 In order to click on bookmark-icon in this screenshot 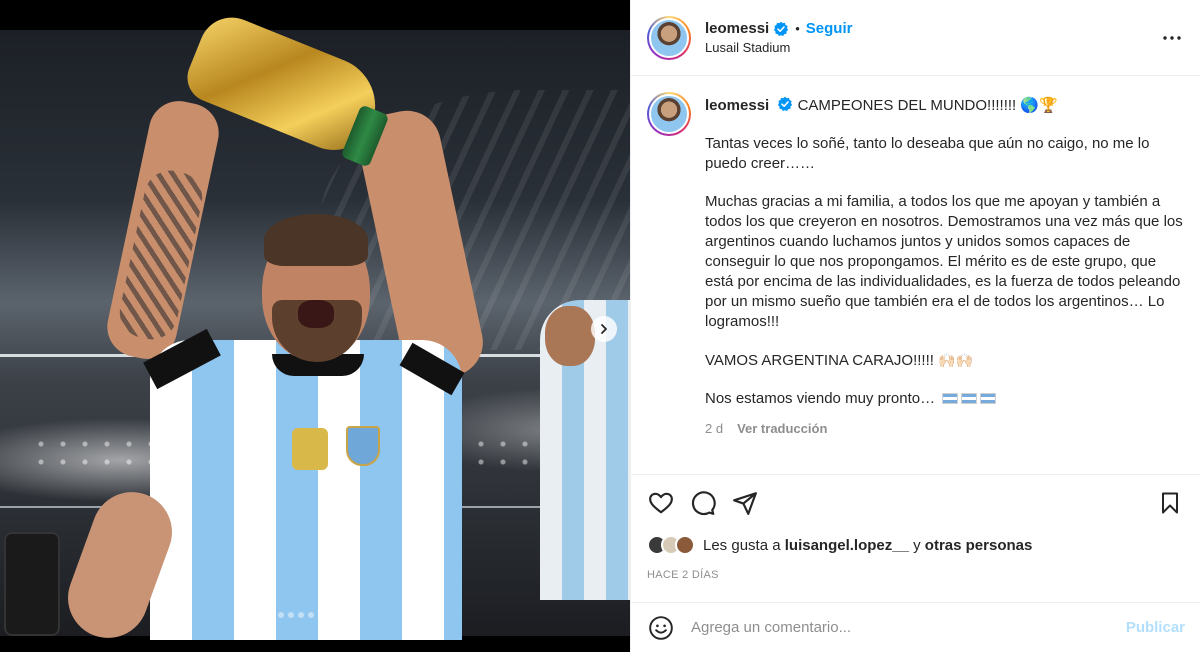, I will do `click(1170, 503)`.